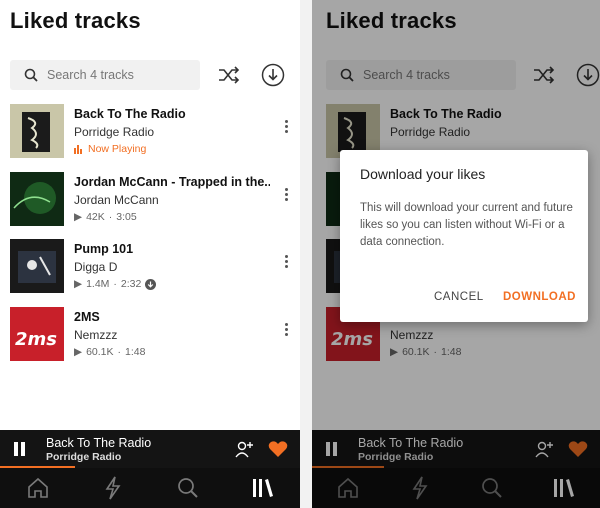  I want to click on track-title: Pump 101, so click(104, 249).